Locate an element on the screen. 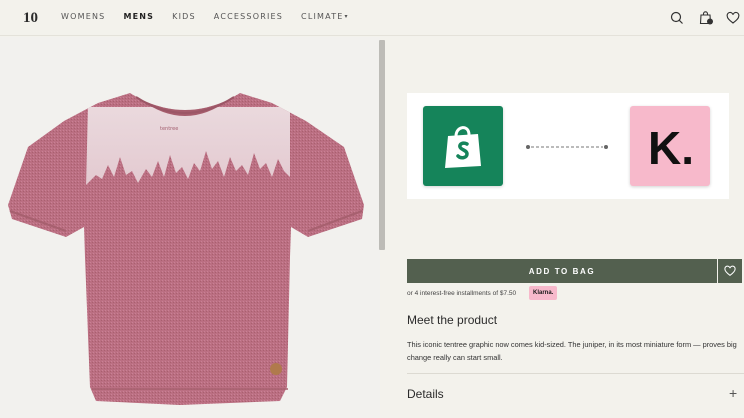 The height and width of the screenshot is (418, 744). nav-accessories: ACCESSORIES is located at coordinates (248, 16).